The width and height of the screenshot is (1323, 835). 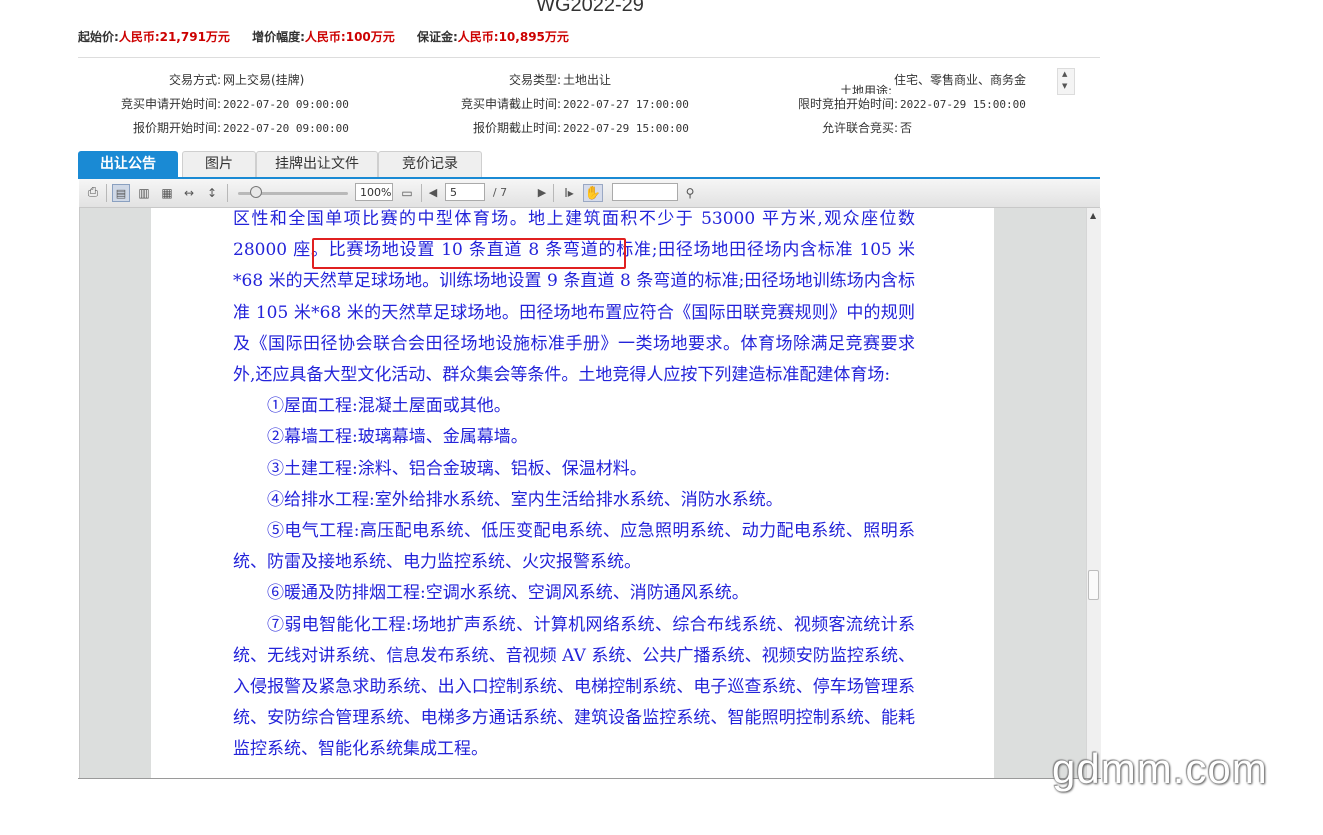 I want to click on increment-value: 人民币:100万元, so click(x=349, y=37).